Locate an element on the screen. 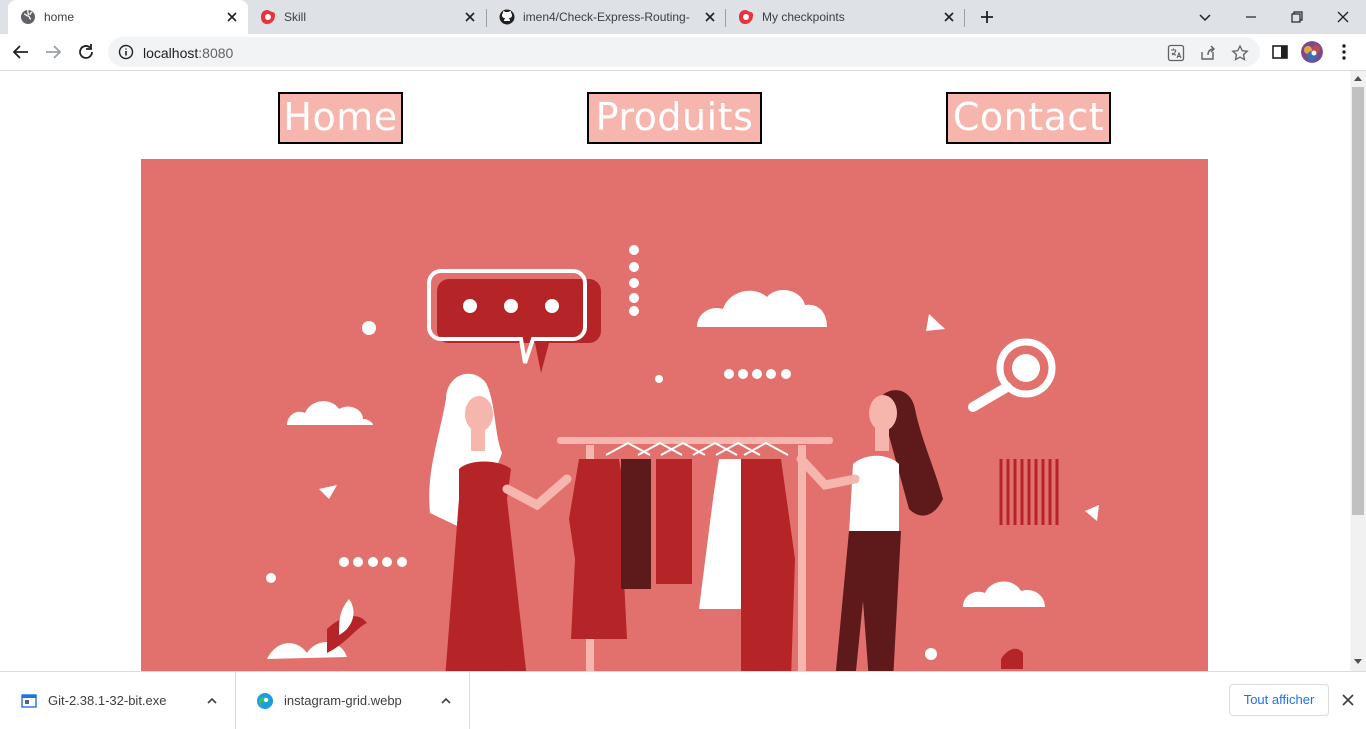 Image resolution: width=1366 pixels, height=729 pixels. download-item: instagram-grid.webp is located at coordinates (353, 700).